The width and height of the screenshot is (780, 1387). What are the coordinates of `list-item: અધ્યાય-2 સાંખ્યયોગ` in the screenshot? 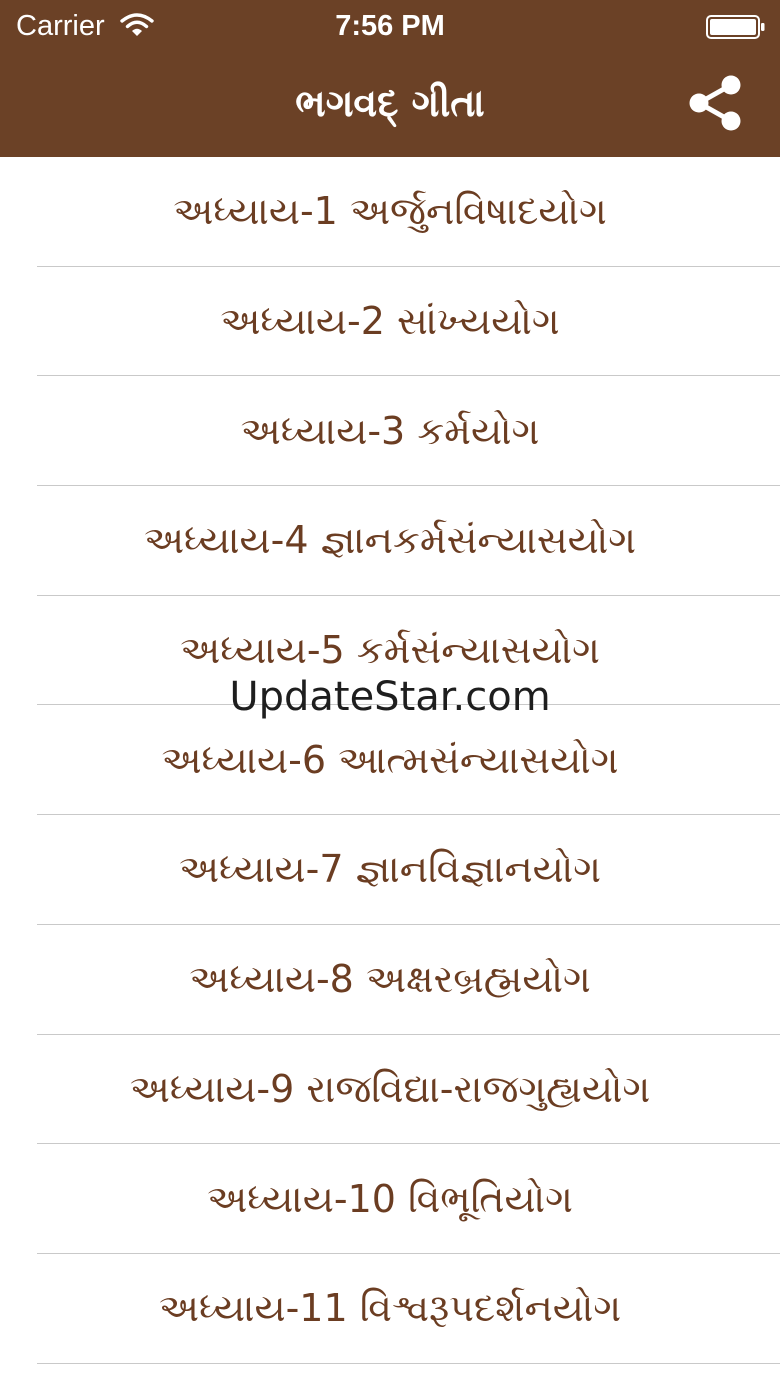 It's located at (390, 322).